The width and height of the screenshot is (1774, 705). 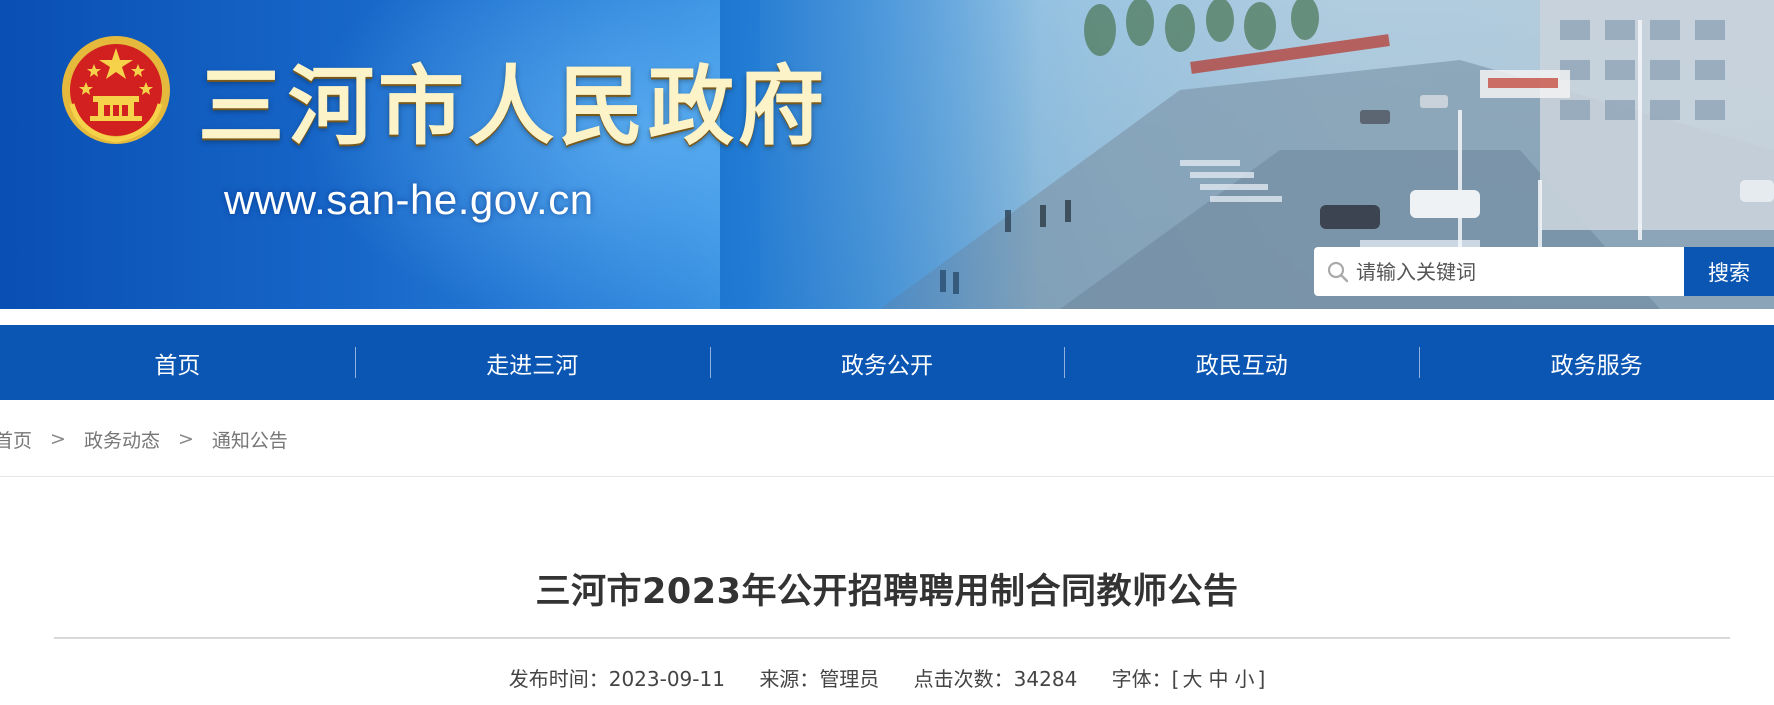 I want to click on source: 来源：管理员, so click(x=819, y=677).